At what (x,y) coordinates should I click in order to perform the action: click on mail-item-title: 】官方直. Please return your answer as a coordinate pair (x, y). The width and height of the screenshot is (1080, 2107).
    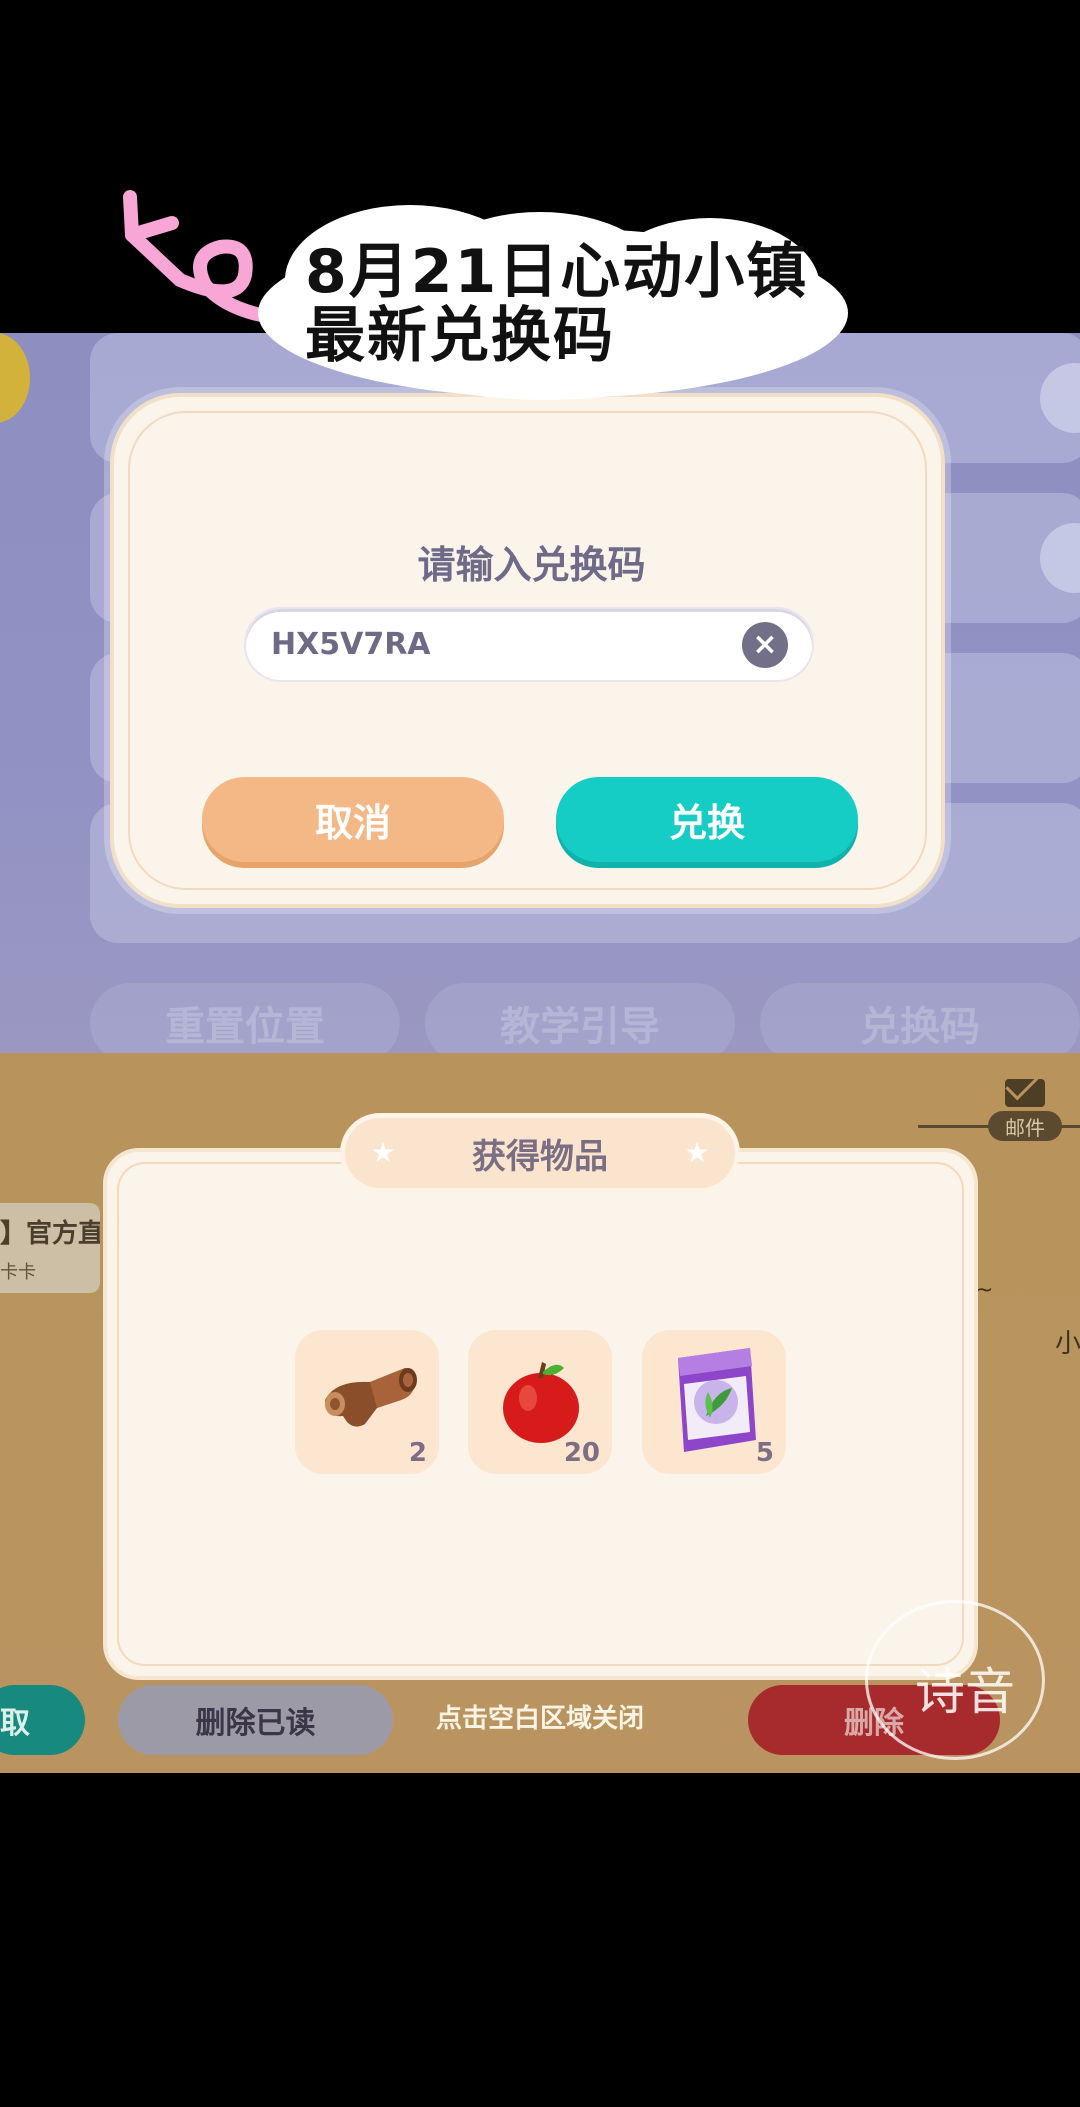
    Looking at the image, I should click on (50, 1234).